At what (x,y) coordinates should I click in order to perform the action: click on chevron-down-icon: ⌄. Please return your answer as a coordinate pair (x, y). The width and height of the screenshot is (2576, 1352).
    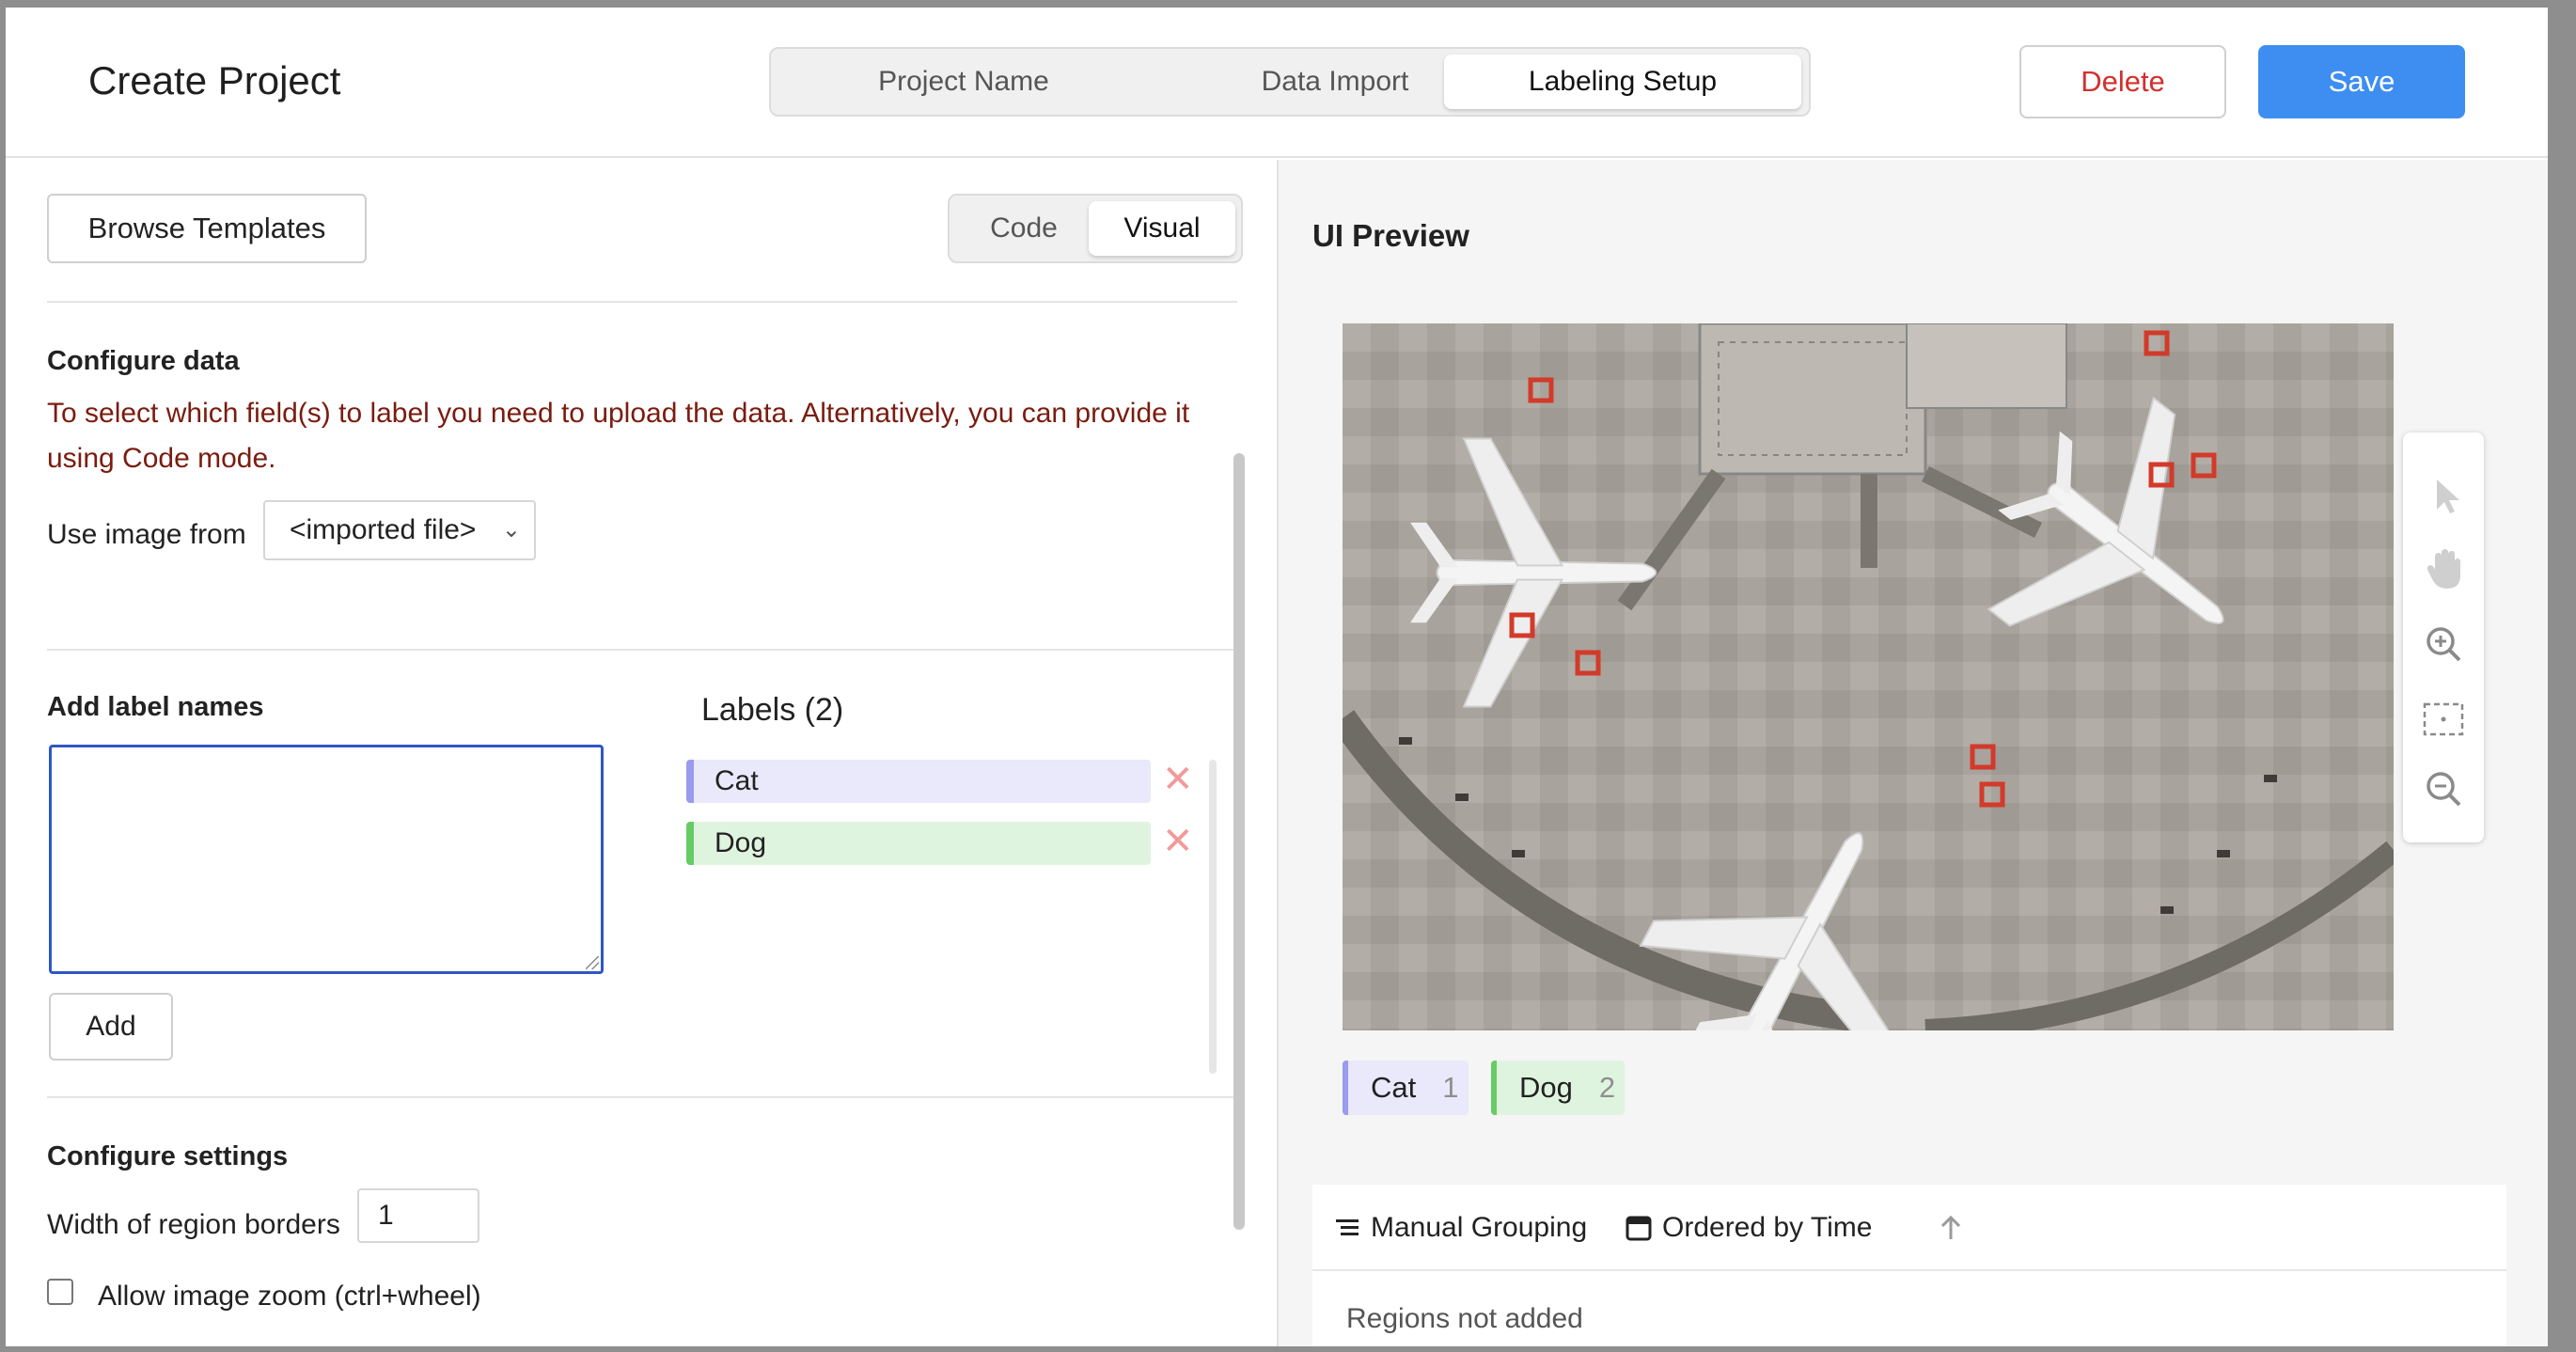
    Looking at the image, I should click on (511, 529).